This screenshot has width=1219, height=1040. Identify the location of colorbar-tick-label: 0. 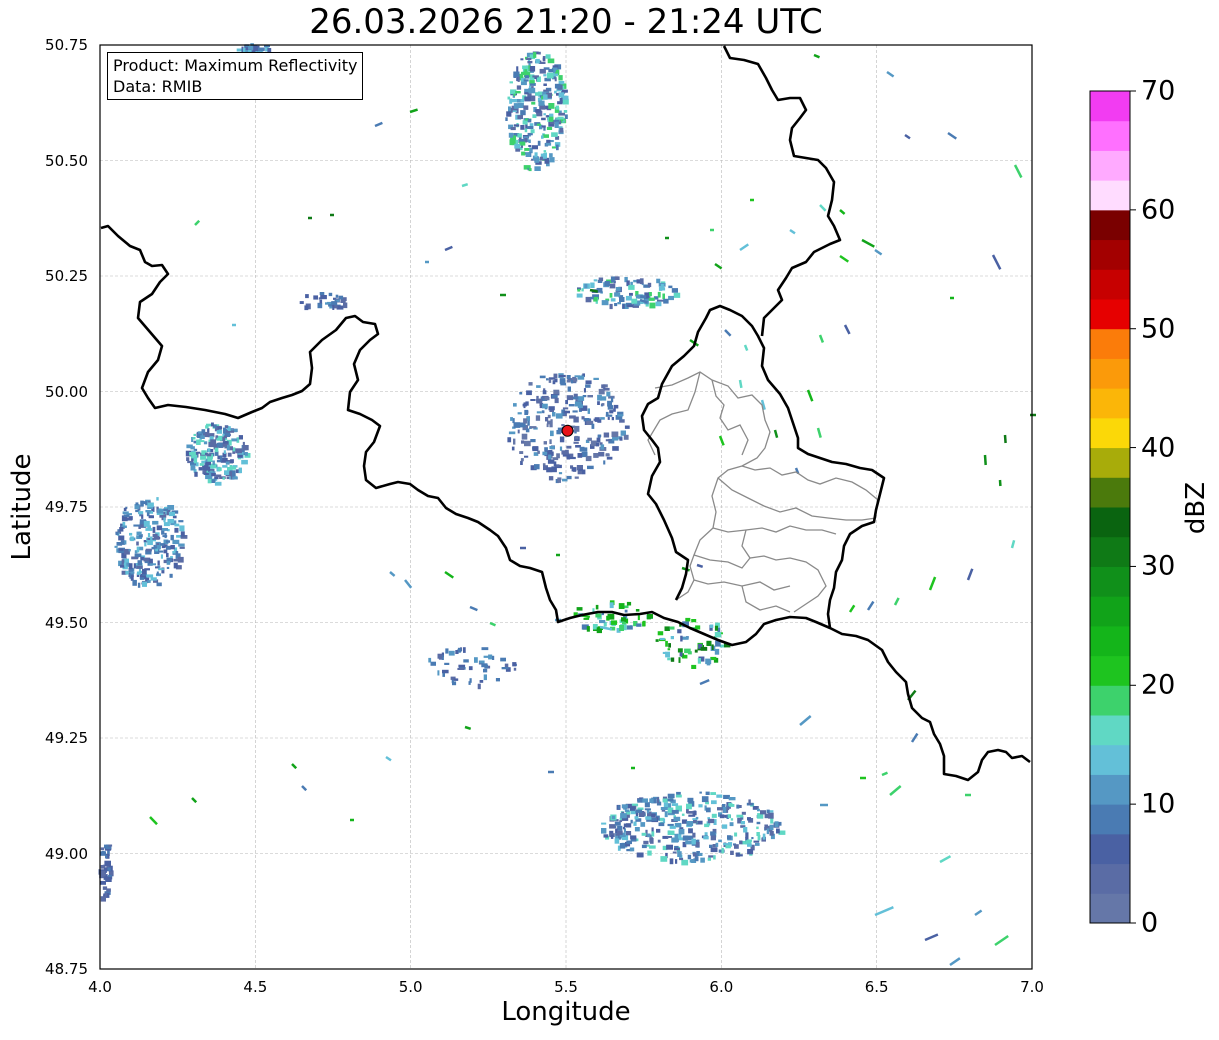
(1150, 923).